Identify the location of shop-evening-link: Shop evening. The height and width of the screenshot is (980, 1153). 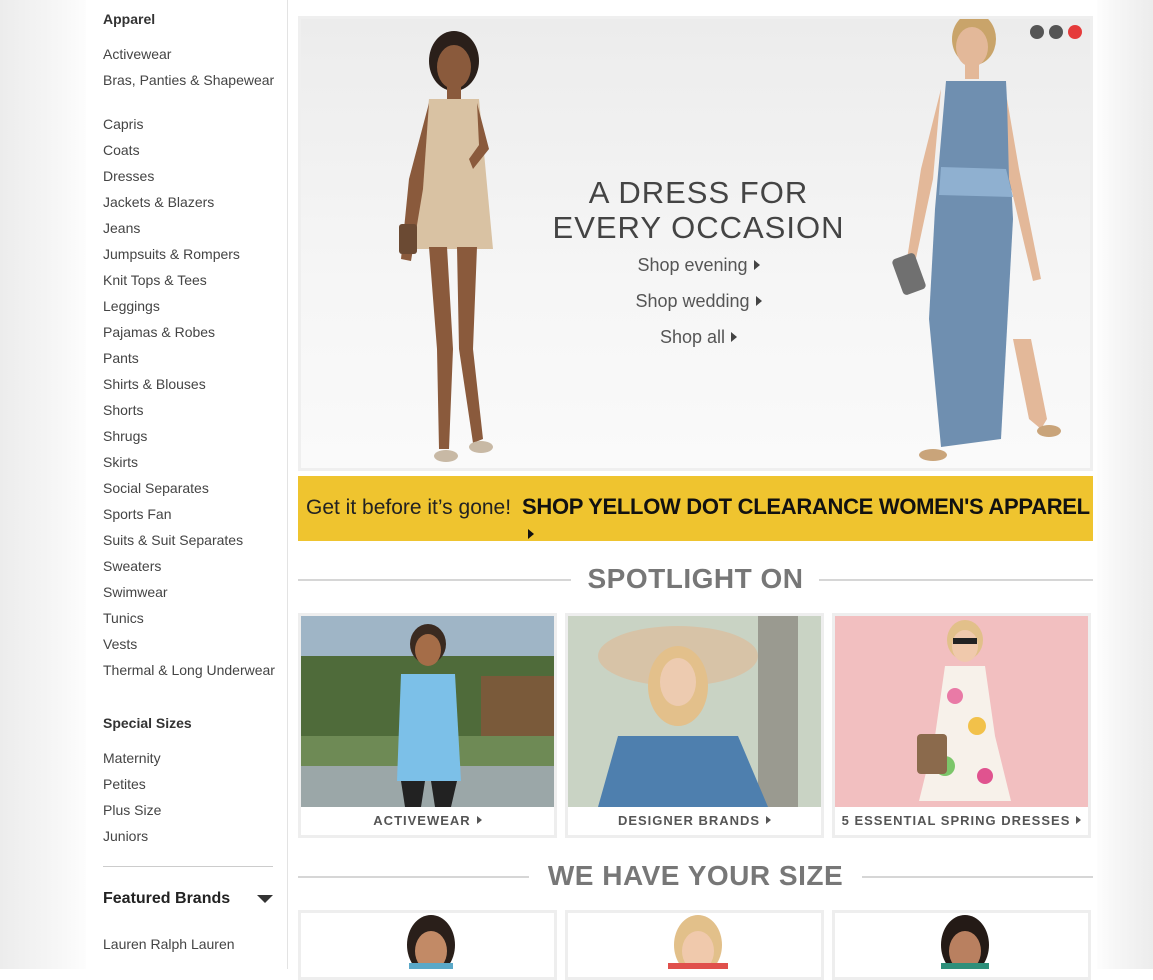
(698, 265).